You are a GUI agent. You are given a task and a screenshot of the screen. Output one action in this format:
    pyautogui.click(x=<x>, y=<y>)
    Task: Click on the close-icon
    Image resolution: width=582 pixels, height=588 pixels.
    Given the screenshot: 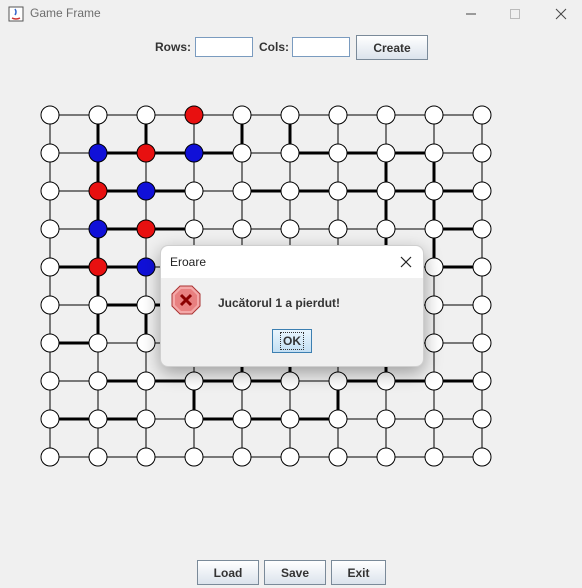 What is the action you would take?
    pyautogui.click(x=406, y=262)
    